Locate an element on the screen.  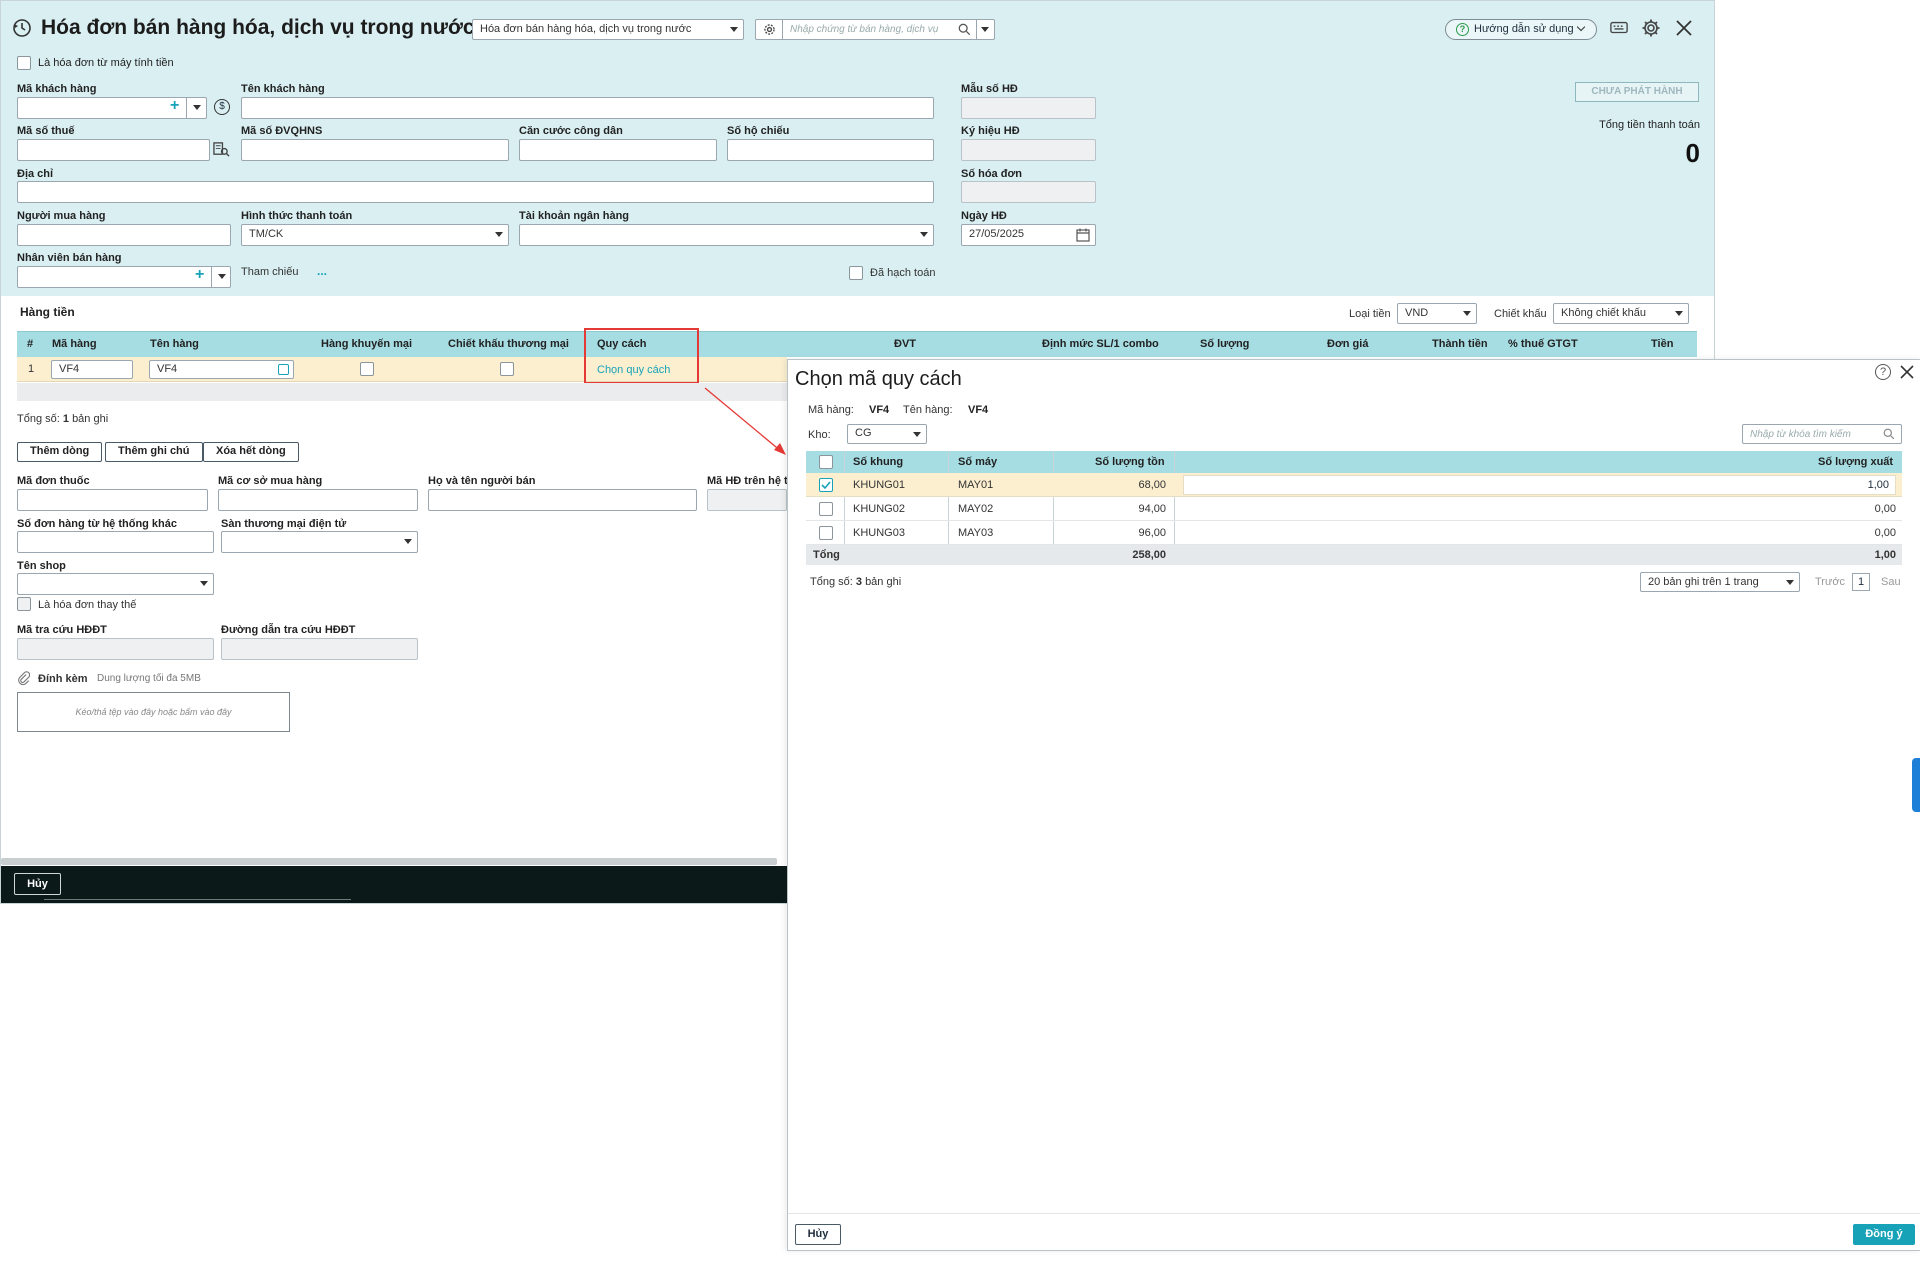
passport-label: Số hộ chiếu is located at coordinates (758, 131).